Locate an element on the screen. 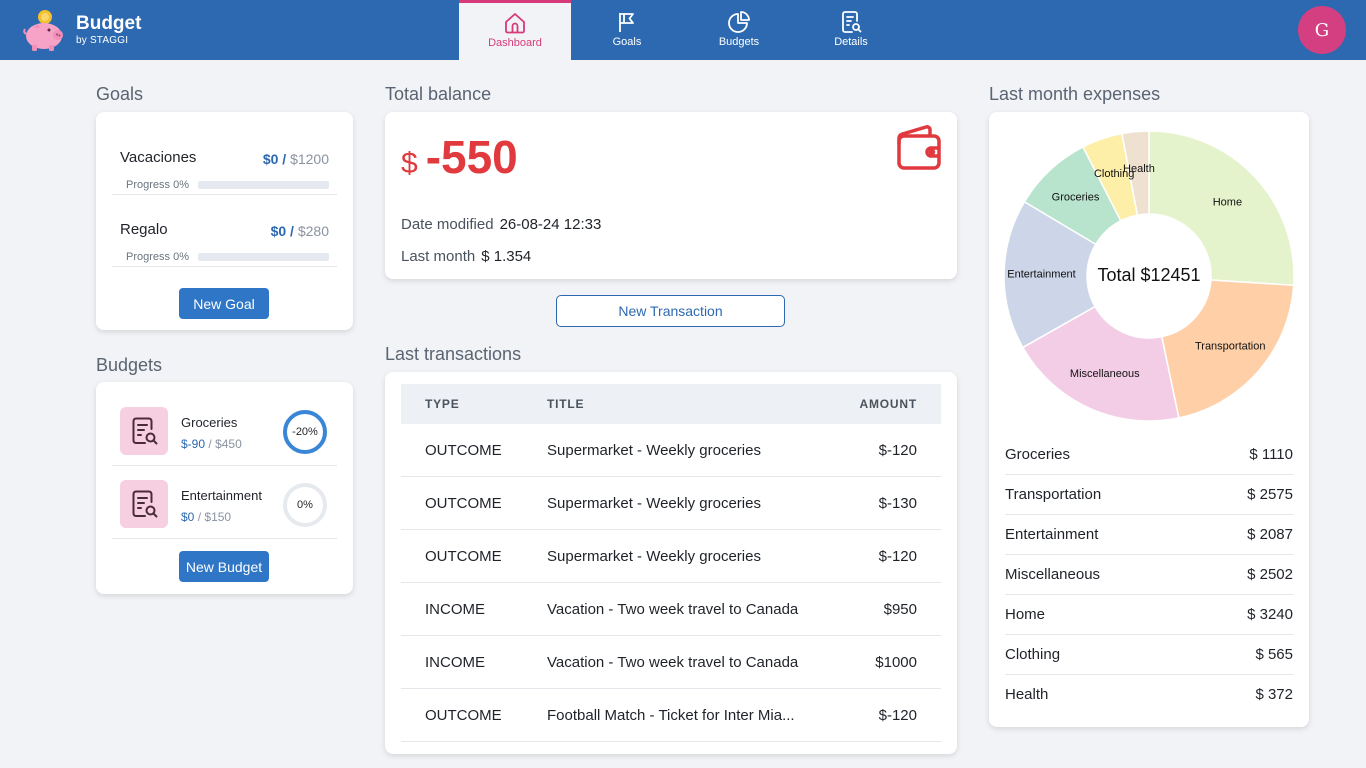 This screenshot has width=1366, height=768. budget-progress-ring: 0% is located at coordinates (305, 505).